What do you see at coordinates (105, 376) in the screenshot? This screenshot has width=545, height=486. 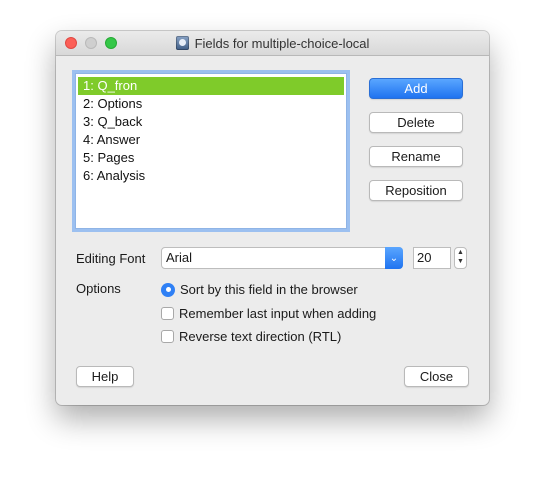 I see `help-button: Help` at bounding box center [105, 376].